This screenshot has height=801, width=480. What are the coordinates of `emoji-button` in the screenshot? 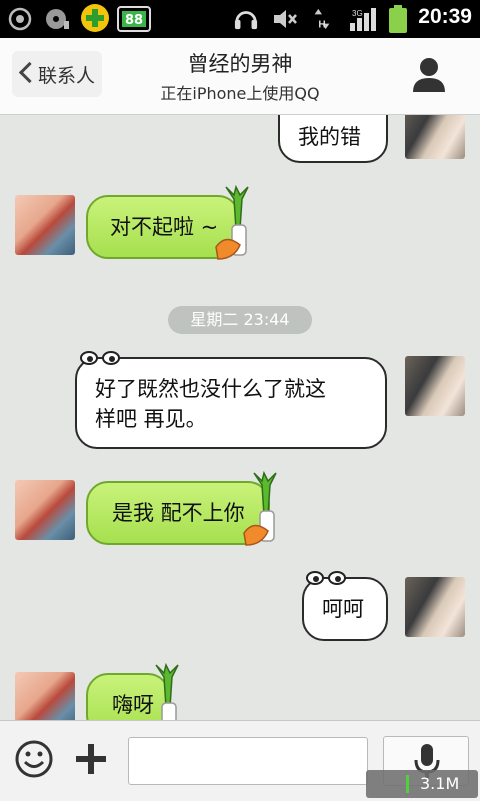 It's located at (34, 759).